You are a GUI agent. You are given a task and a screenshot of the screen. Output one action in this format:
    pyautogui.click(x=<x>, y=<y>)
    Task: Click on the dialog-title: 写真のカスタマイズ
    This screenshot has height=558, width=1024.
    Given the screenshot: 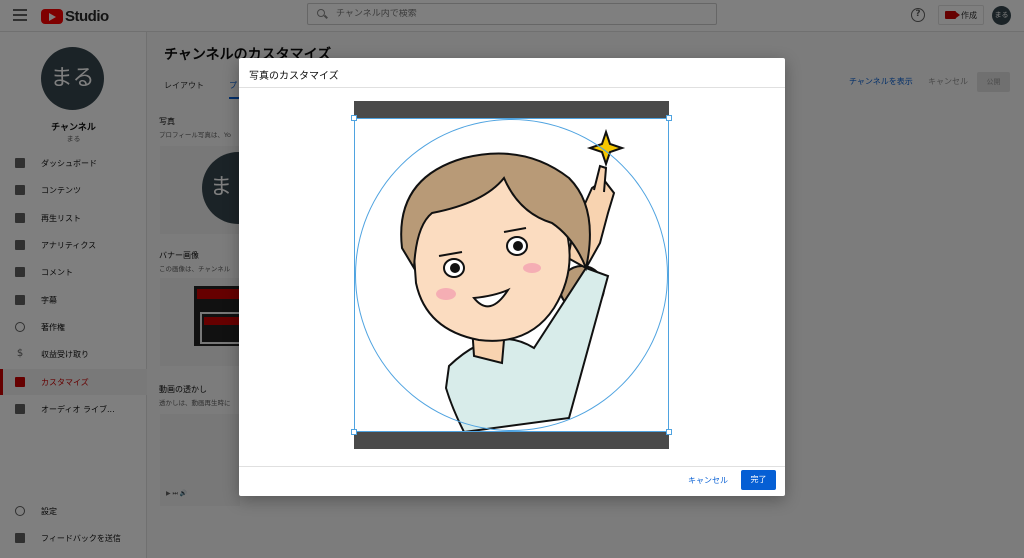 What is the action you would take?
    pyautogui.click(x=294, y=76)
    